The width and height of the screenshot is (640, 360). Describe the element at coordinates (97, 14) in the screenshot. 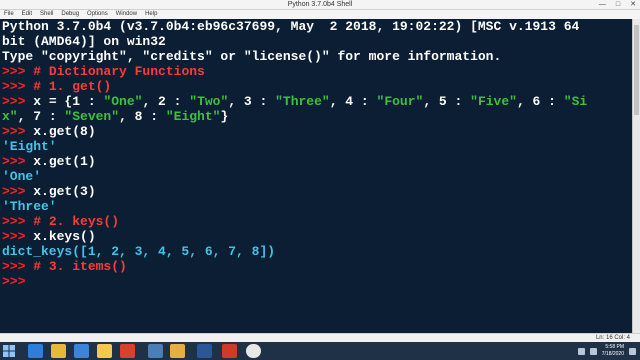

I see `menu-options: Options` at that location.